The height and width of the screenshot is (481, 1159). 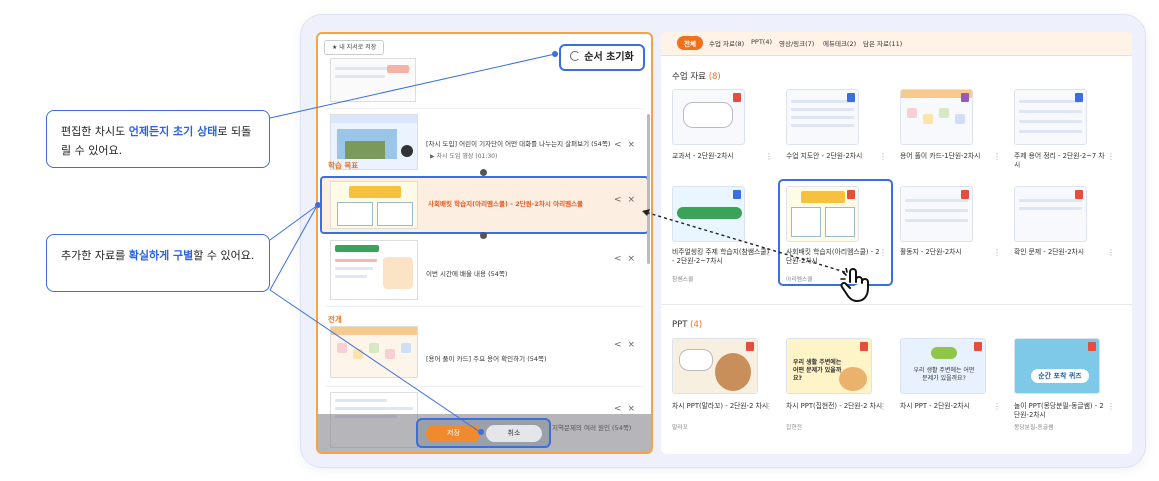 I want to click on callout-text: 추가한 자료를, so click(x=95, y=255).